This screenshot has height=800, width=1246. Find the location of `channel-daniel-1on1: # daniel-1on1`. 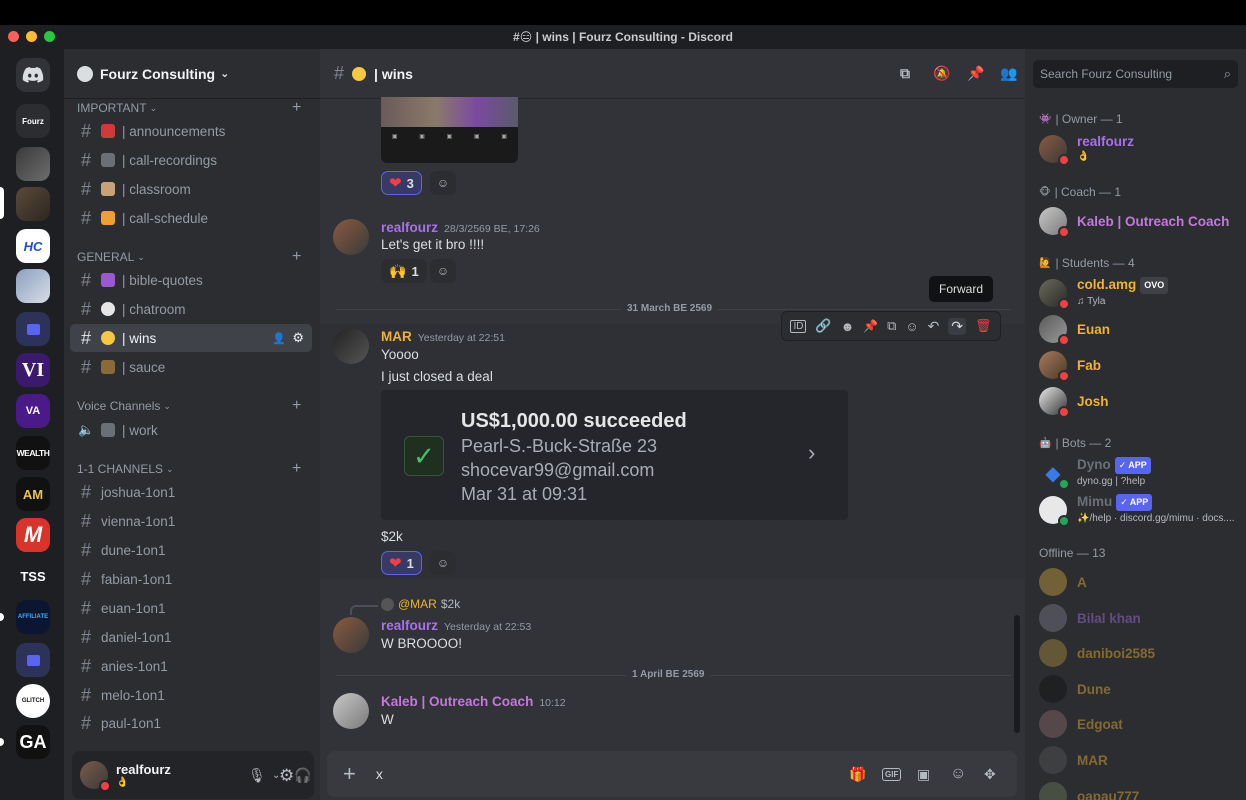

channel-daniel-1on1: # daniel-1on1 is located at coordinates (191, 637).